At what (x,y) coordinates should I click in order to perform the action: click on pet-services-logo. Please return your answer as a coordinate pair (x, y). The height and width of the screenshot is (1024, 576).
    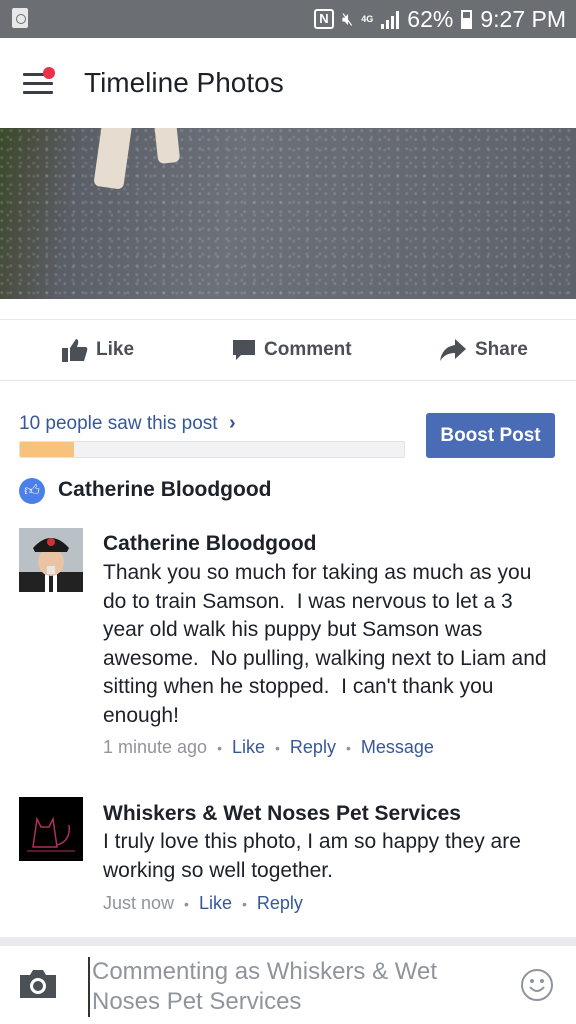
    Looking at the image, I should click on (51, 829).